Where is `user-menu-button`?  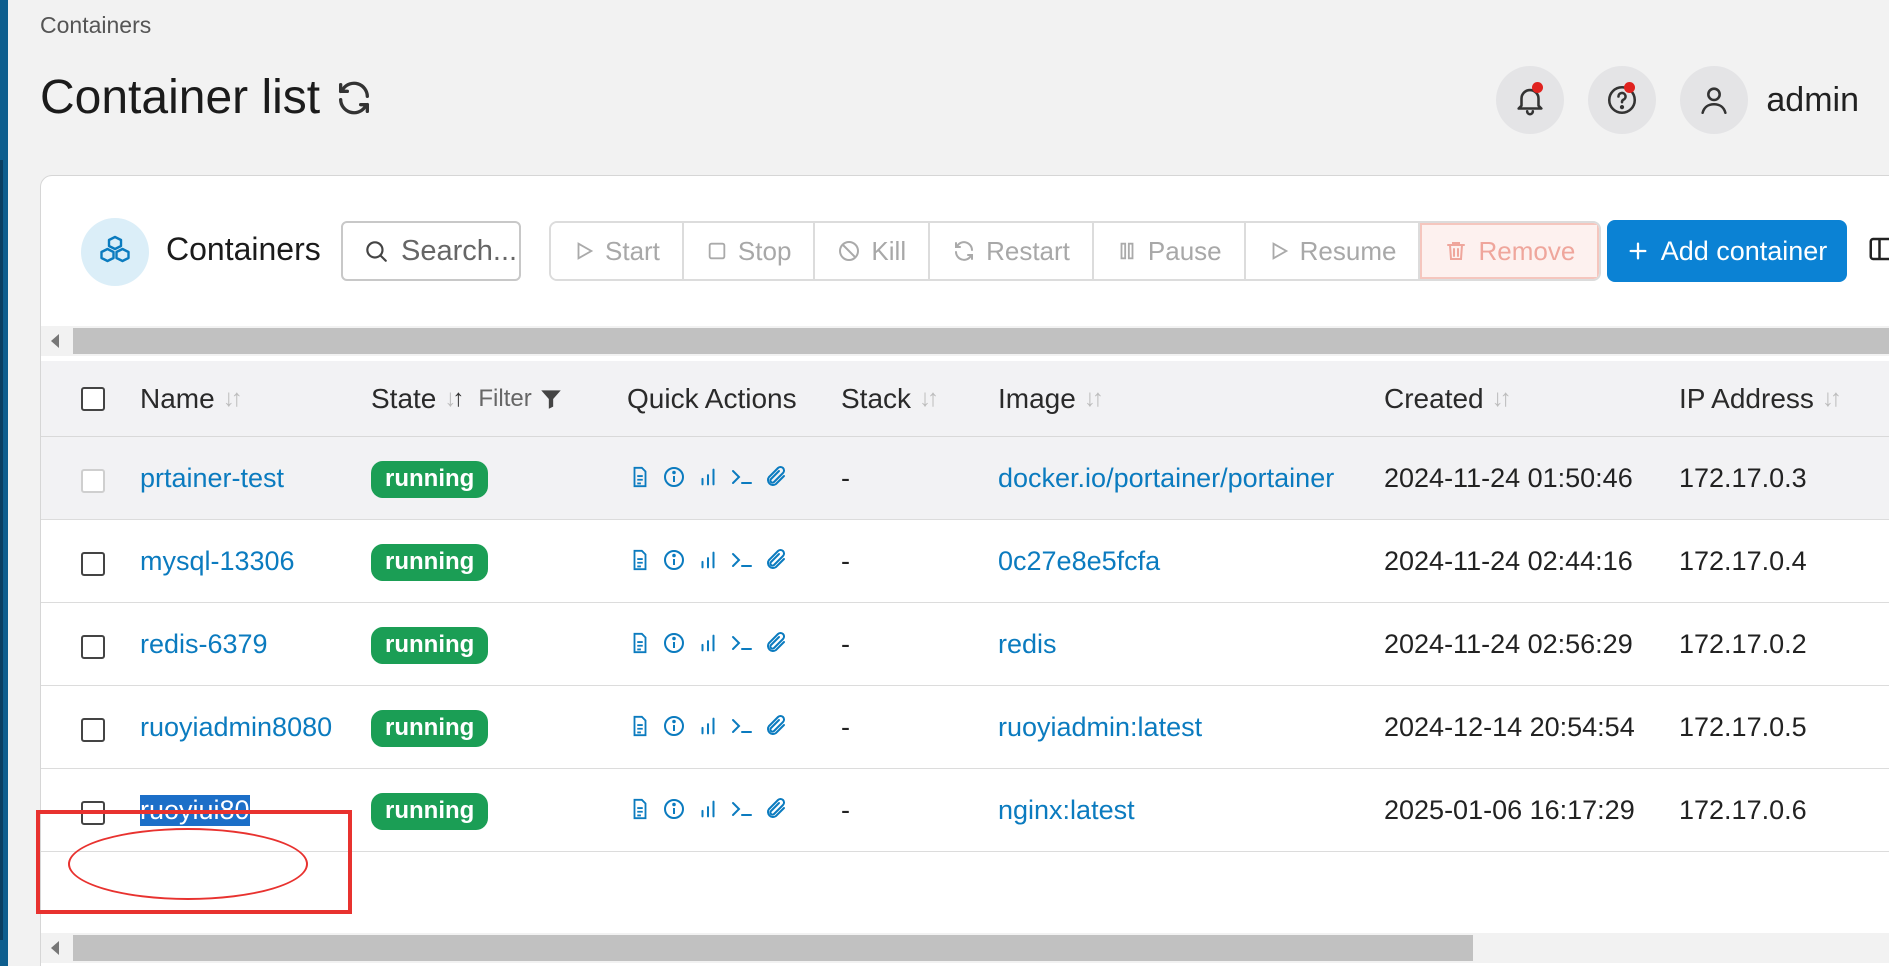 user-menu-button is located at coordinates (1714, 100).